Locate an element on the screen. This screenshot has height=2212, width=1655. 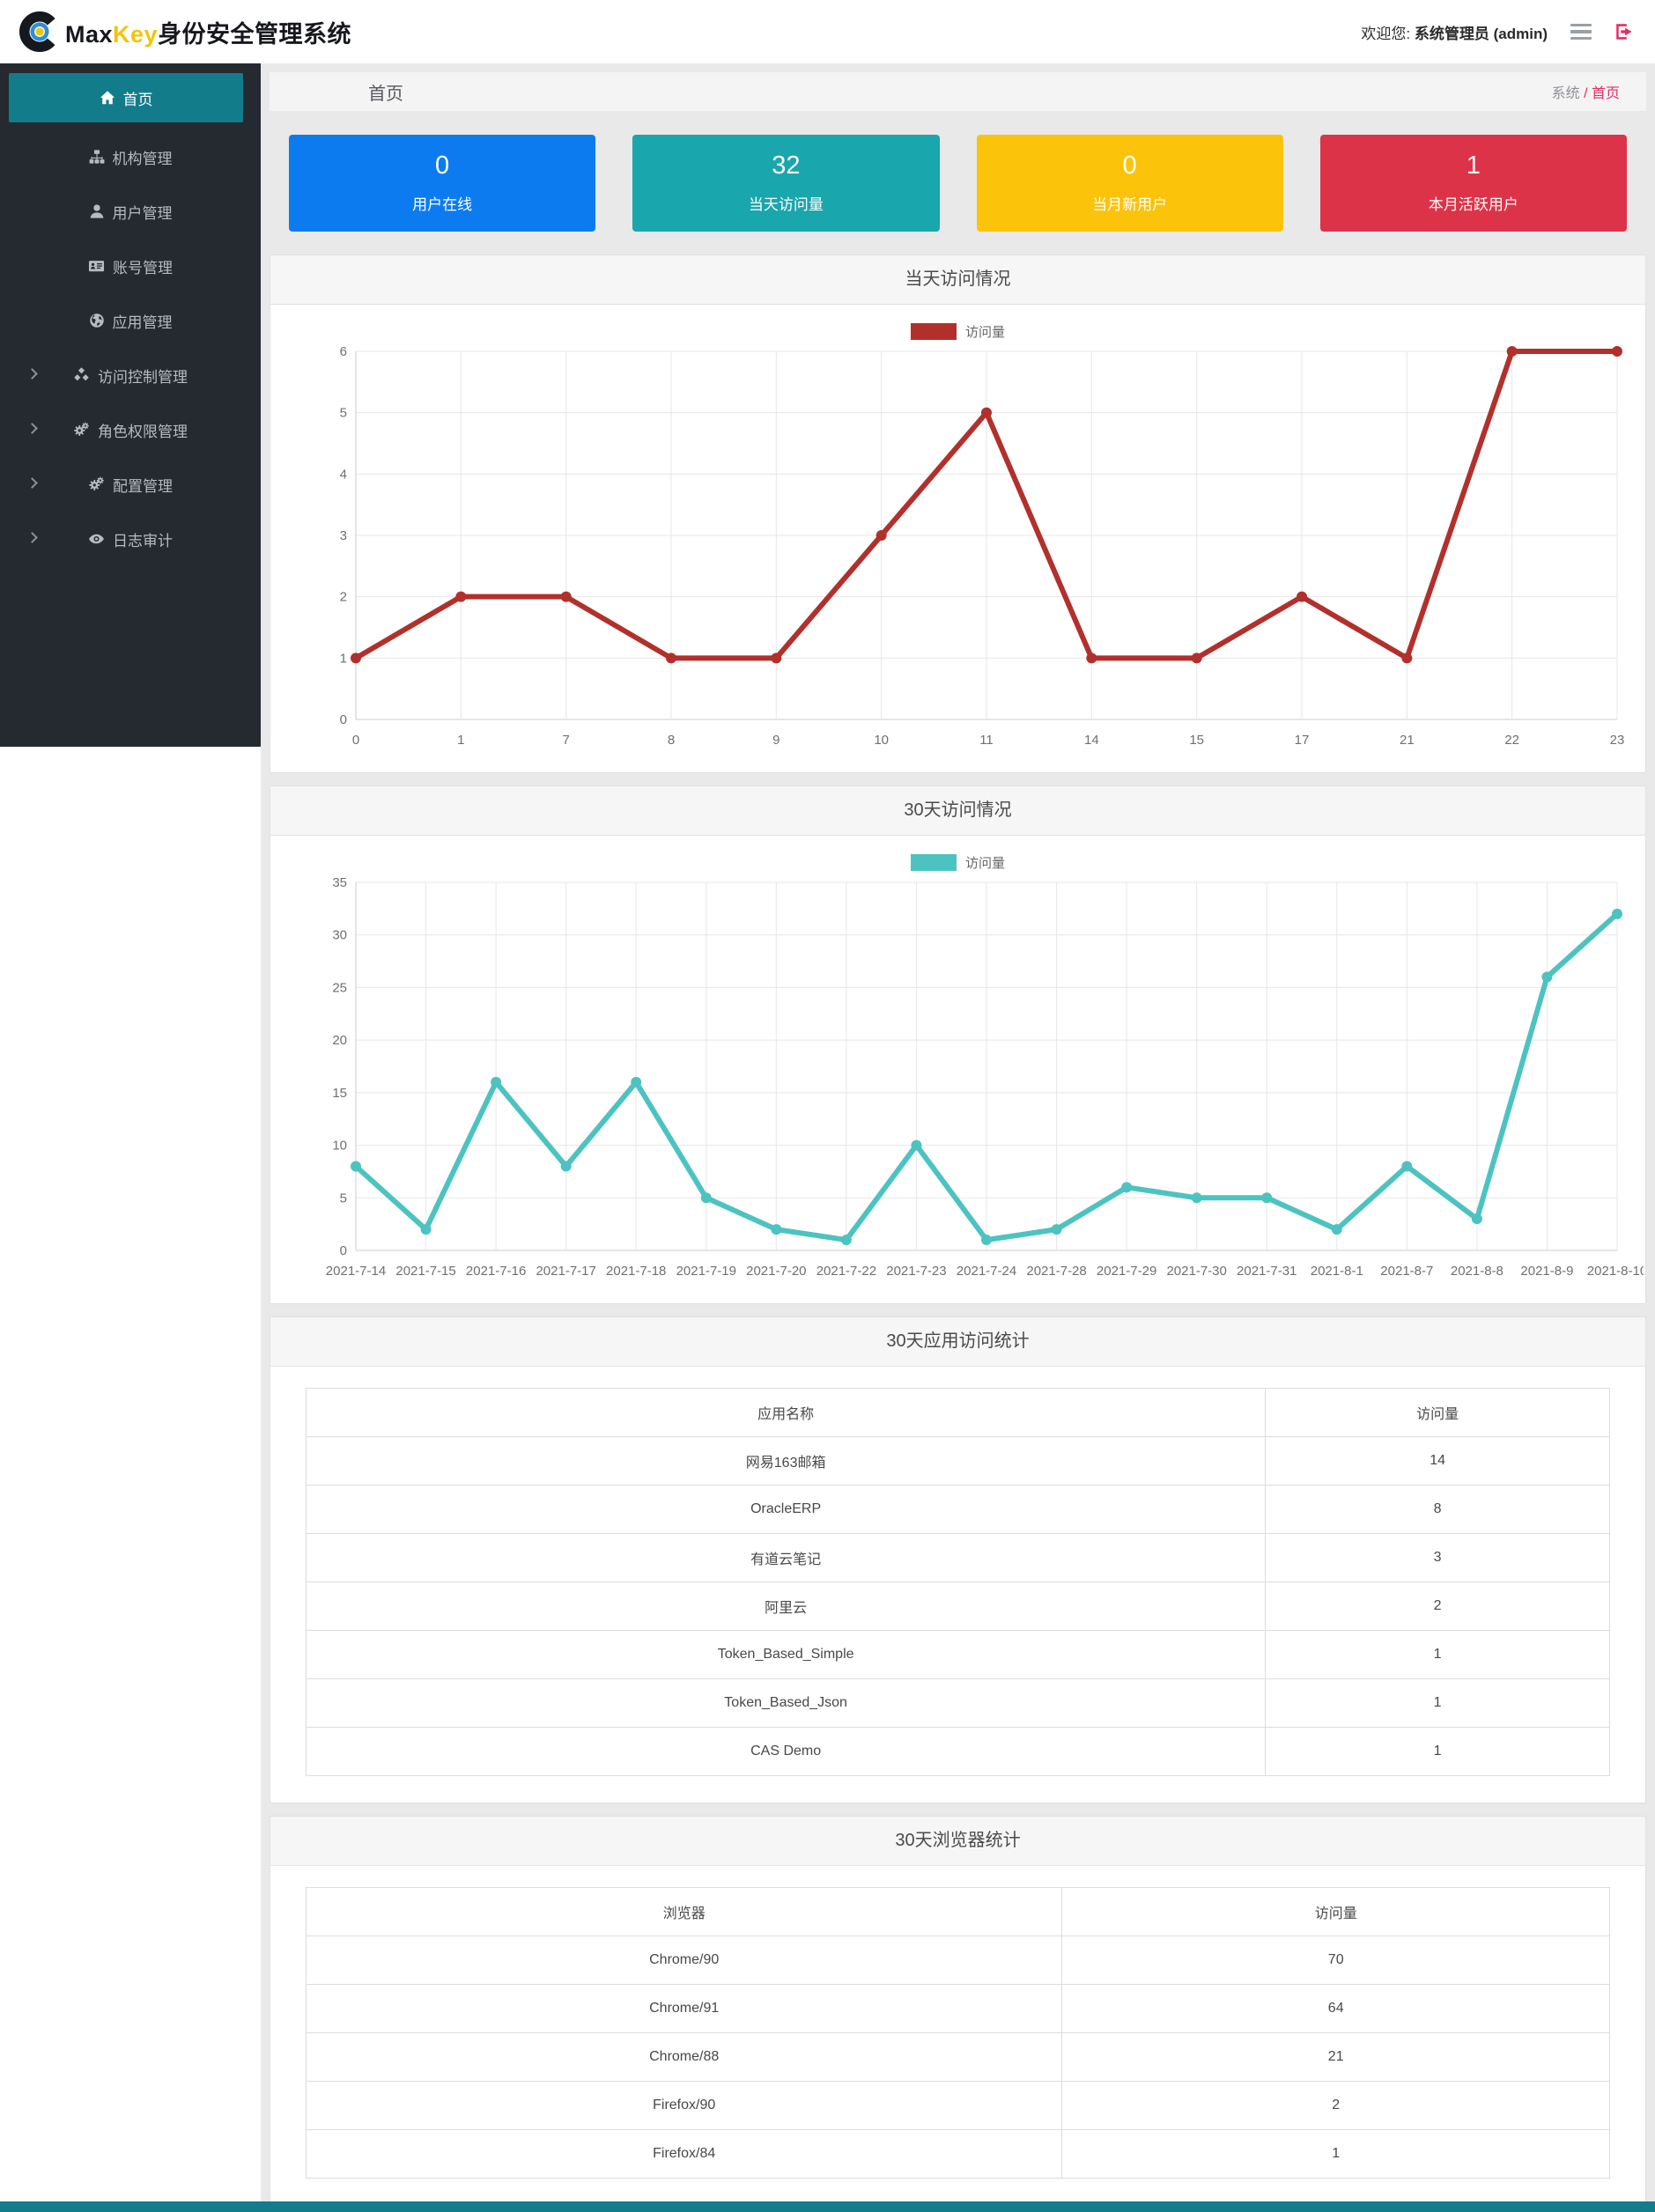
sidebar-item-roles: 角色权限管理 is located at coordinates (130, 429).